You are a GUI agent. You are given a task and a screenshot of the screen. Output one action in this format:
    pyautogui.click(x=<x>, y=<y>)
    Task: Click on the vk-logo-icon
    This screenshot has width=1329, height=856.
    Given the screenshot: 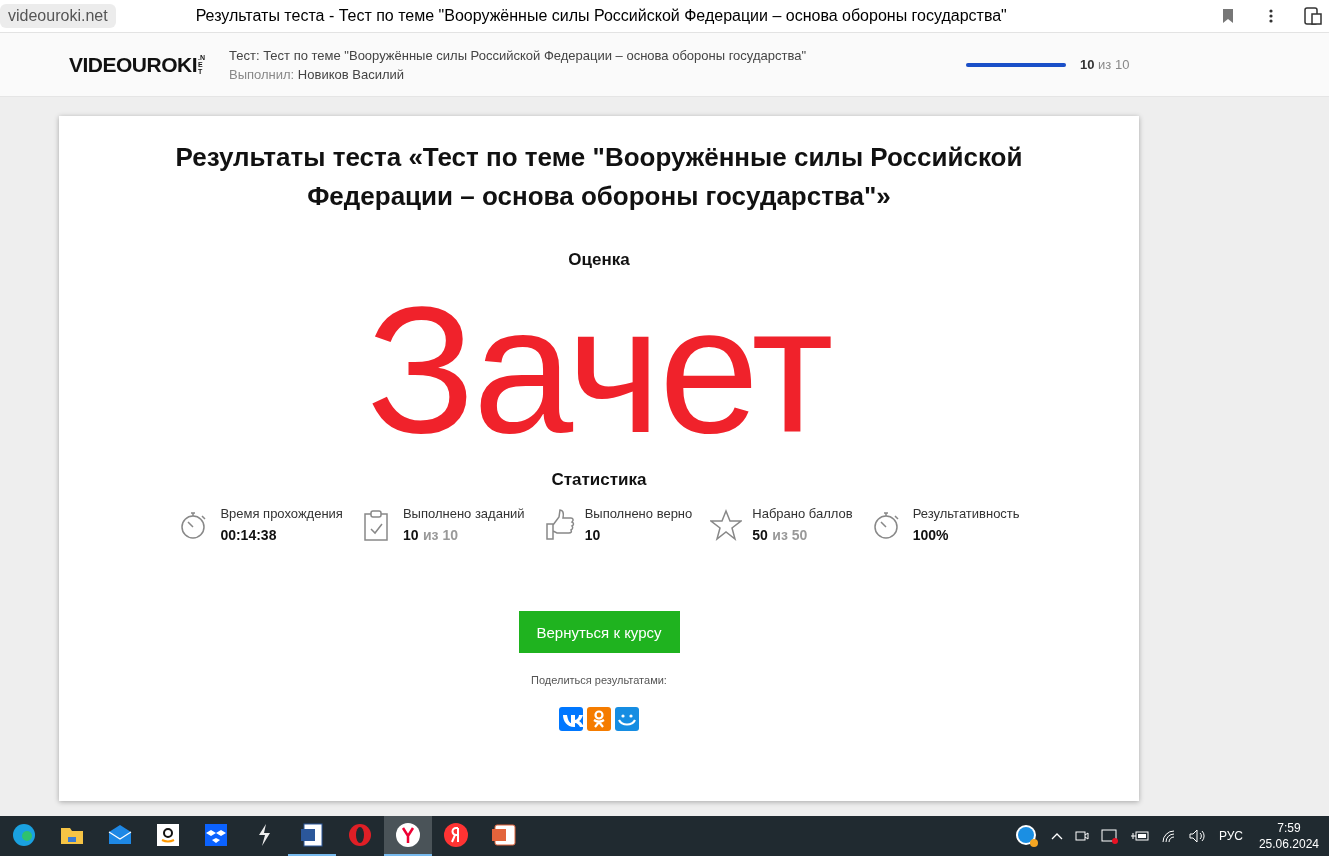 What is the action you would take?
    pyautogui.click(x=571, y=719)
    